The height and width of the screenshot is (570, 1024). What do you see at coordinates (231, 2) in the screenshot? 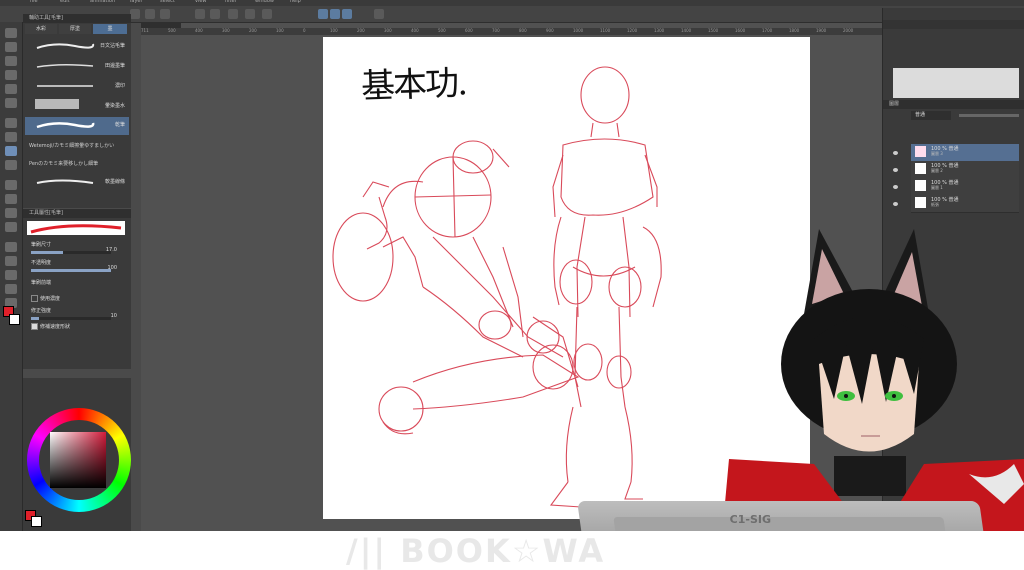
I see `menu-filter: filter` at bounding box center [231, 2].